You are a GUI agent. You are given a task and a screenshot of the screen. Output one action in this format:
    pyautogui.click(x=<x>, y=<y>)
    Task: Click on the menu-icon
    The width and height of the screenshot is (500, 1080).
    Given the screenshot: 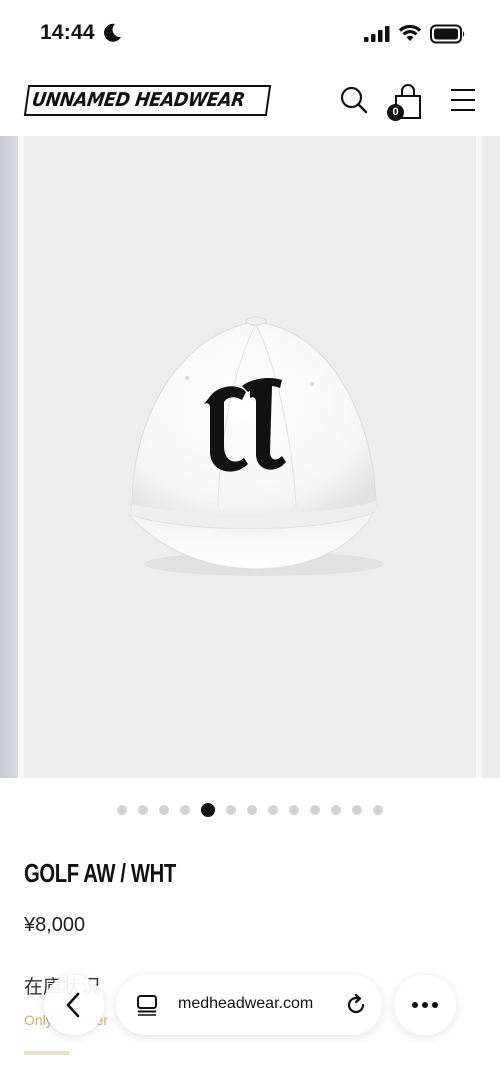 What is the action you would take?
    pyautogui.click(x=463, y=100)
    